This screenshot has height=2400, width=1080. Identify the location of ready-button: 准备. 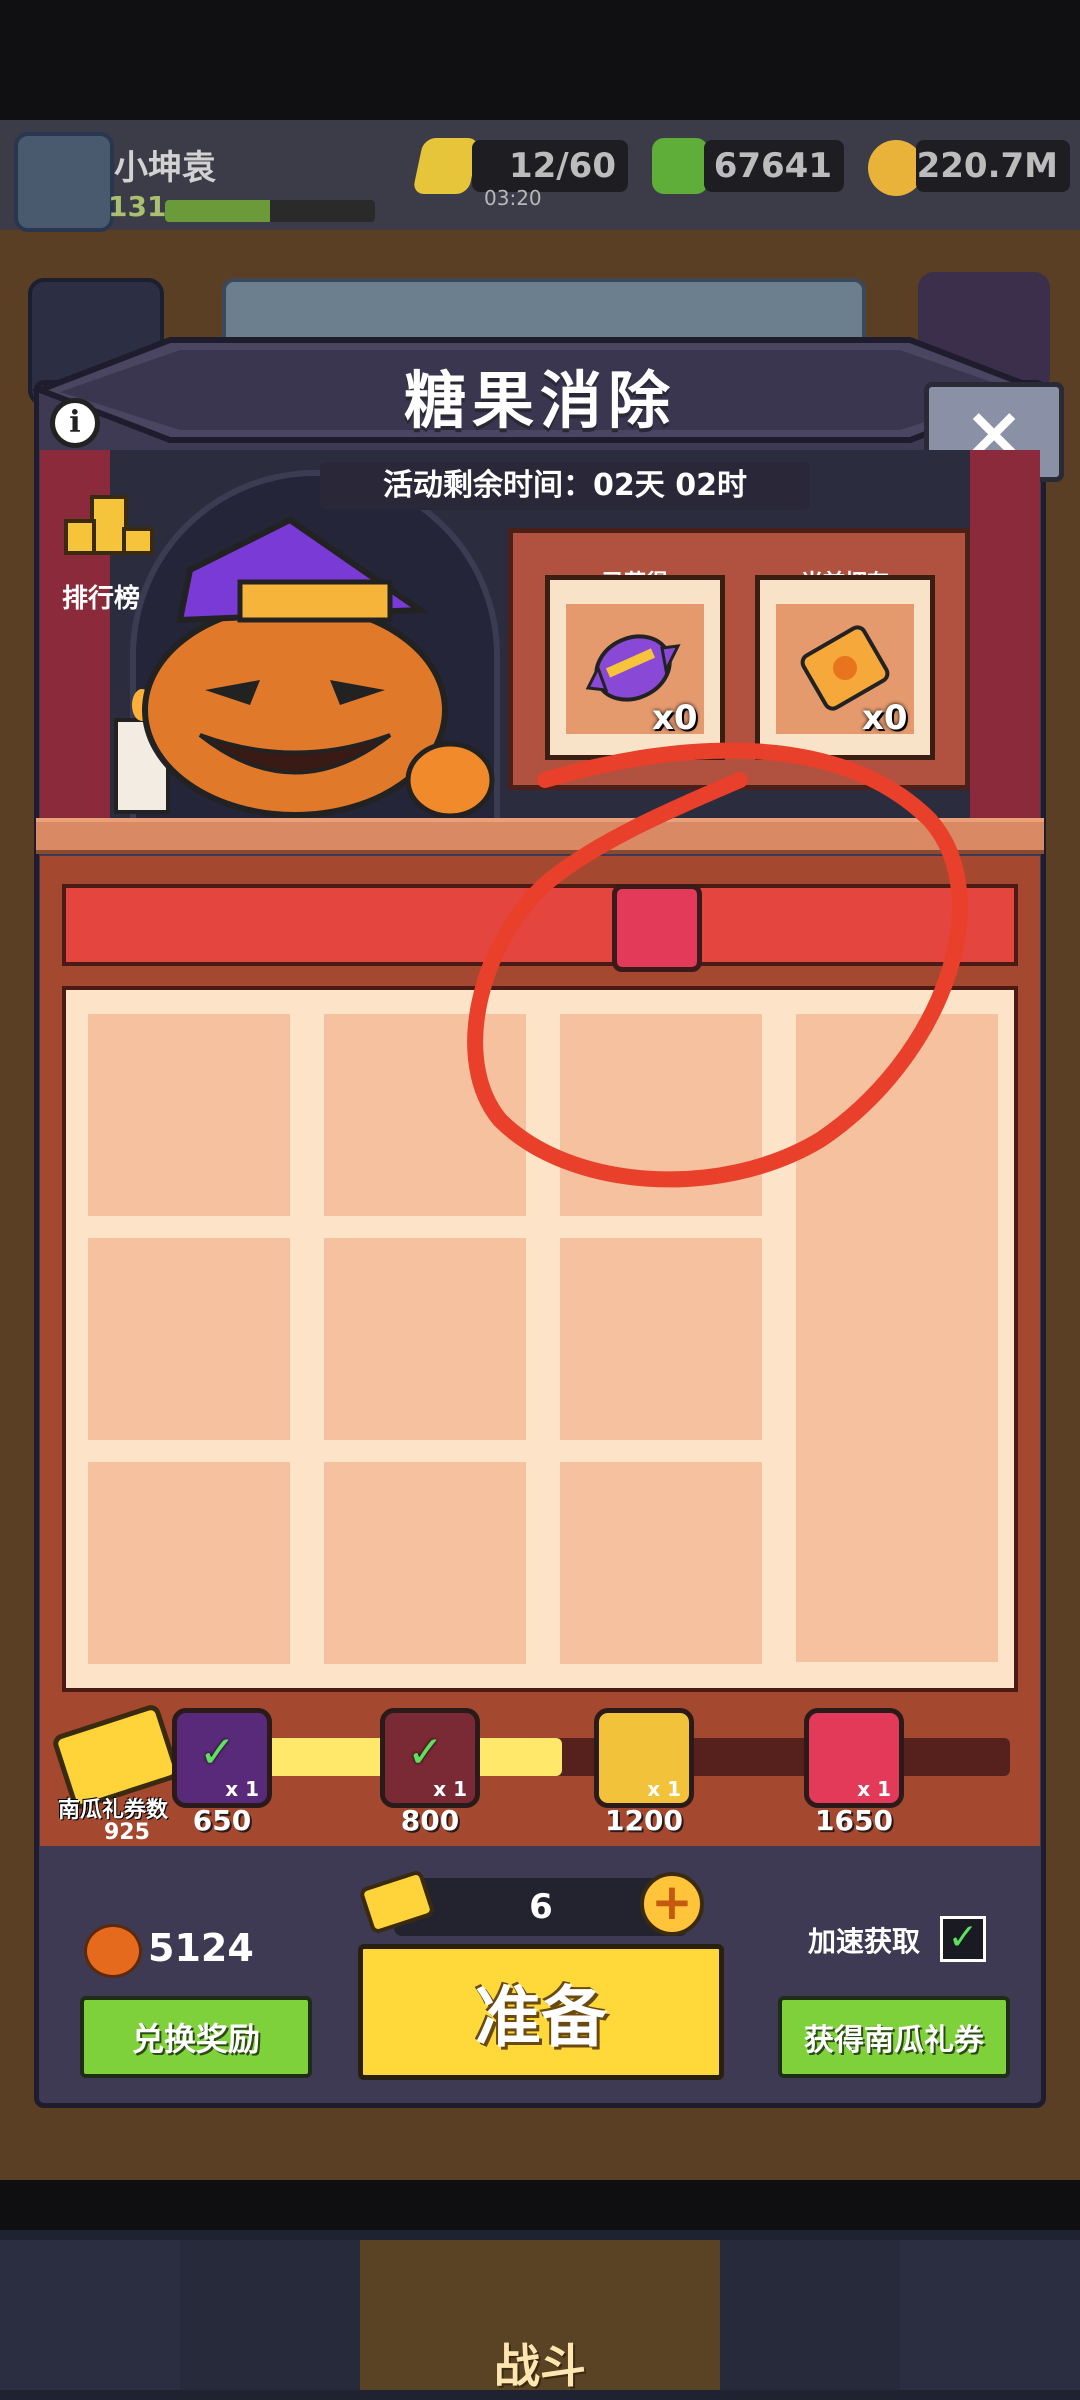
(541, 2012).